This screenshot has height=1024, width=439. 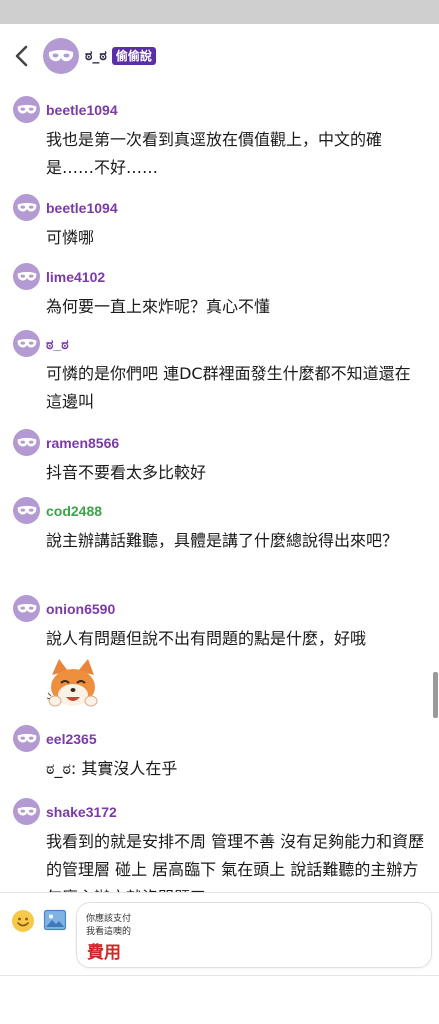 I want to click on image-icon, so click(x=55, y=920).